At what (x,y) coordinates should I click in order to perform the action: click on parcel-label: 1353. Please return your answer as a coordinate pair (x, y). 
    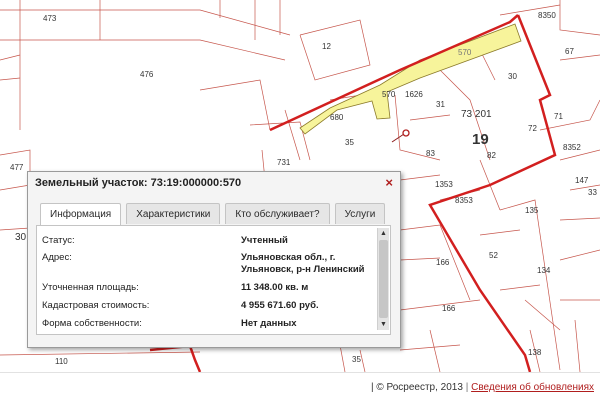
    Looking at the image, I should click on (444, 184).